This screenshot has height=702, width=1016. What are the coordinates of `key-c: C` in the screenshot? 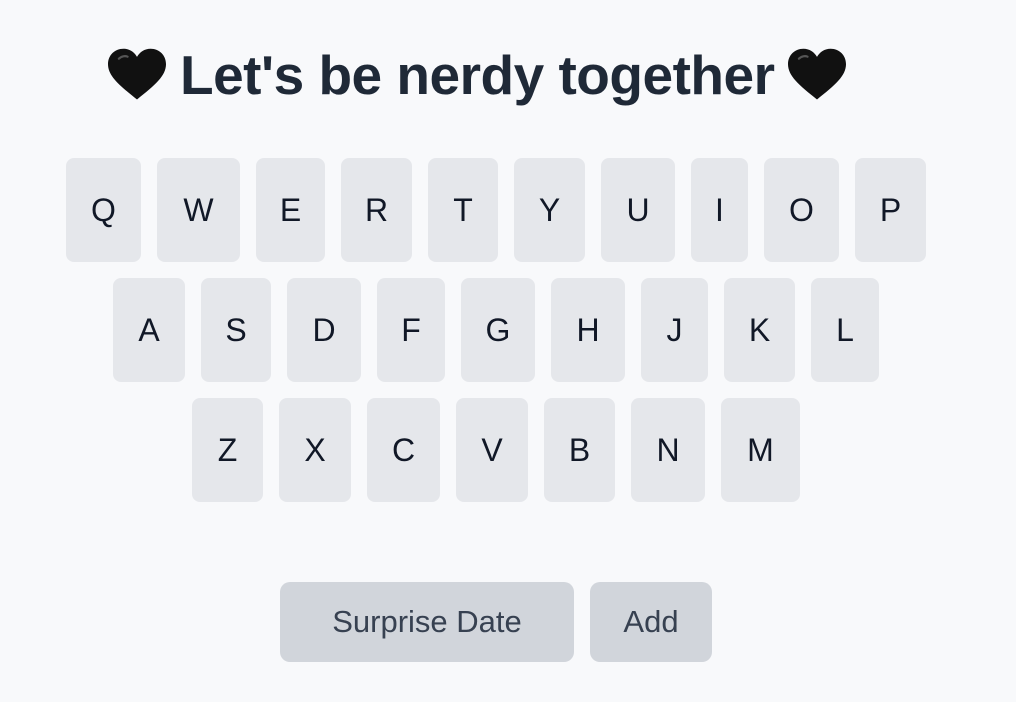 It's located at (403, 450).